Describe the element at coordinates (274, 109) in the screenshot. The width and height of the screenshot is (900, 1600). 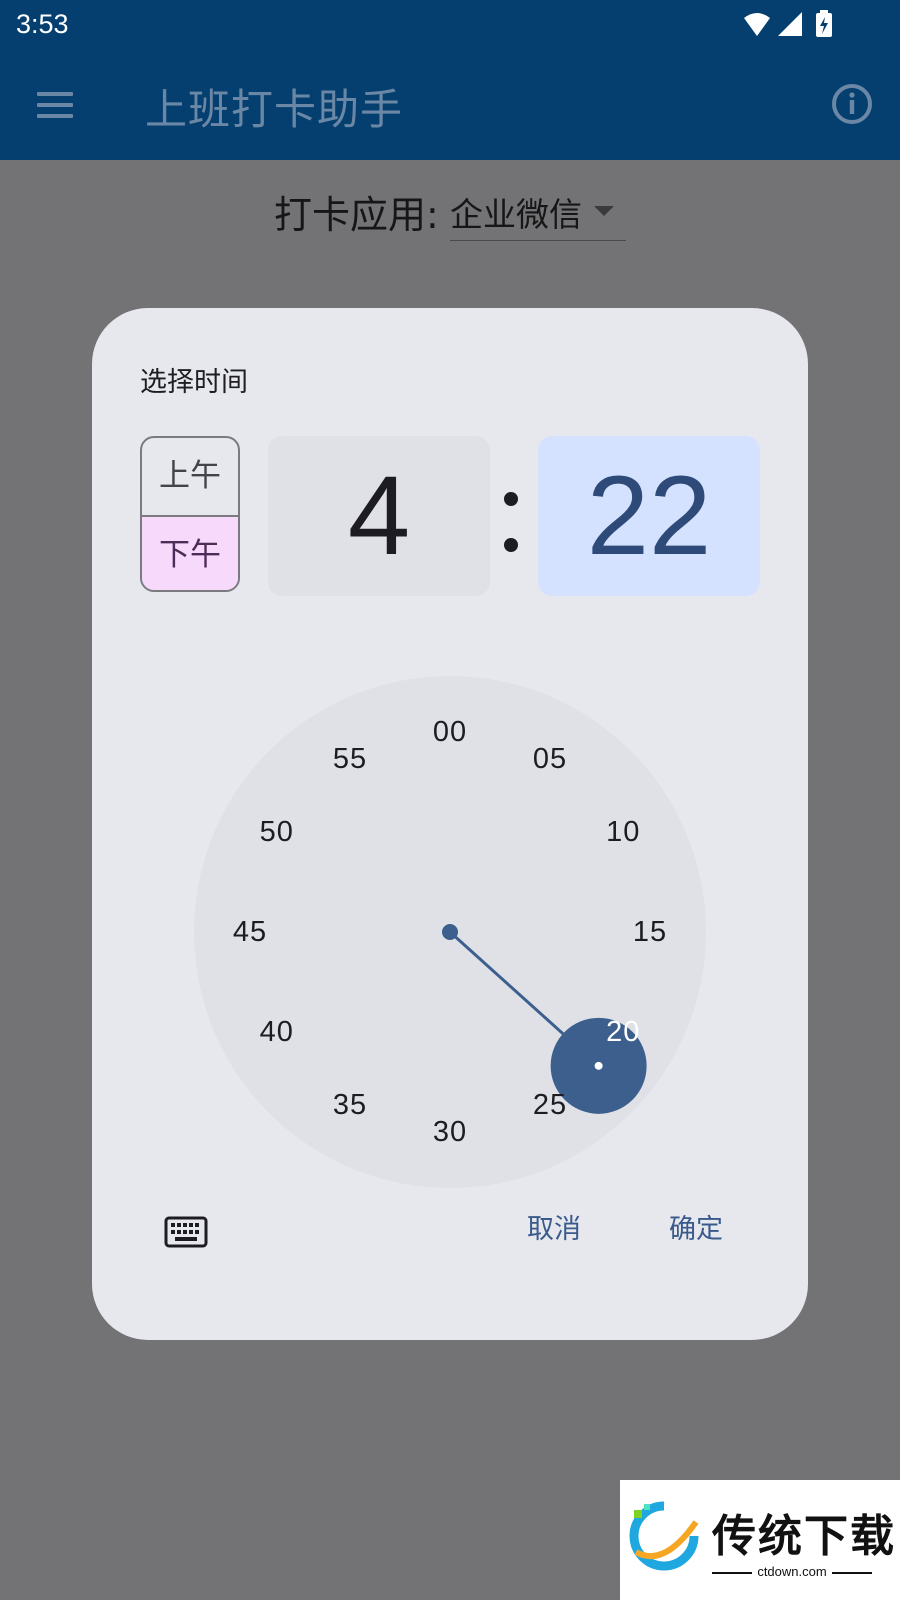
I see `app-title: 上班打卡助手` at that location.